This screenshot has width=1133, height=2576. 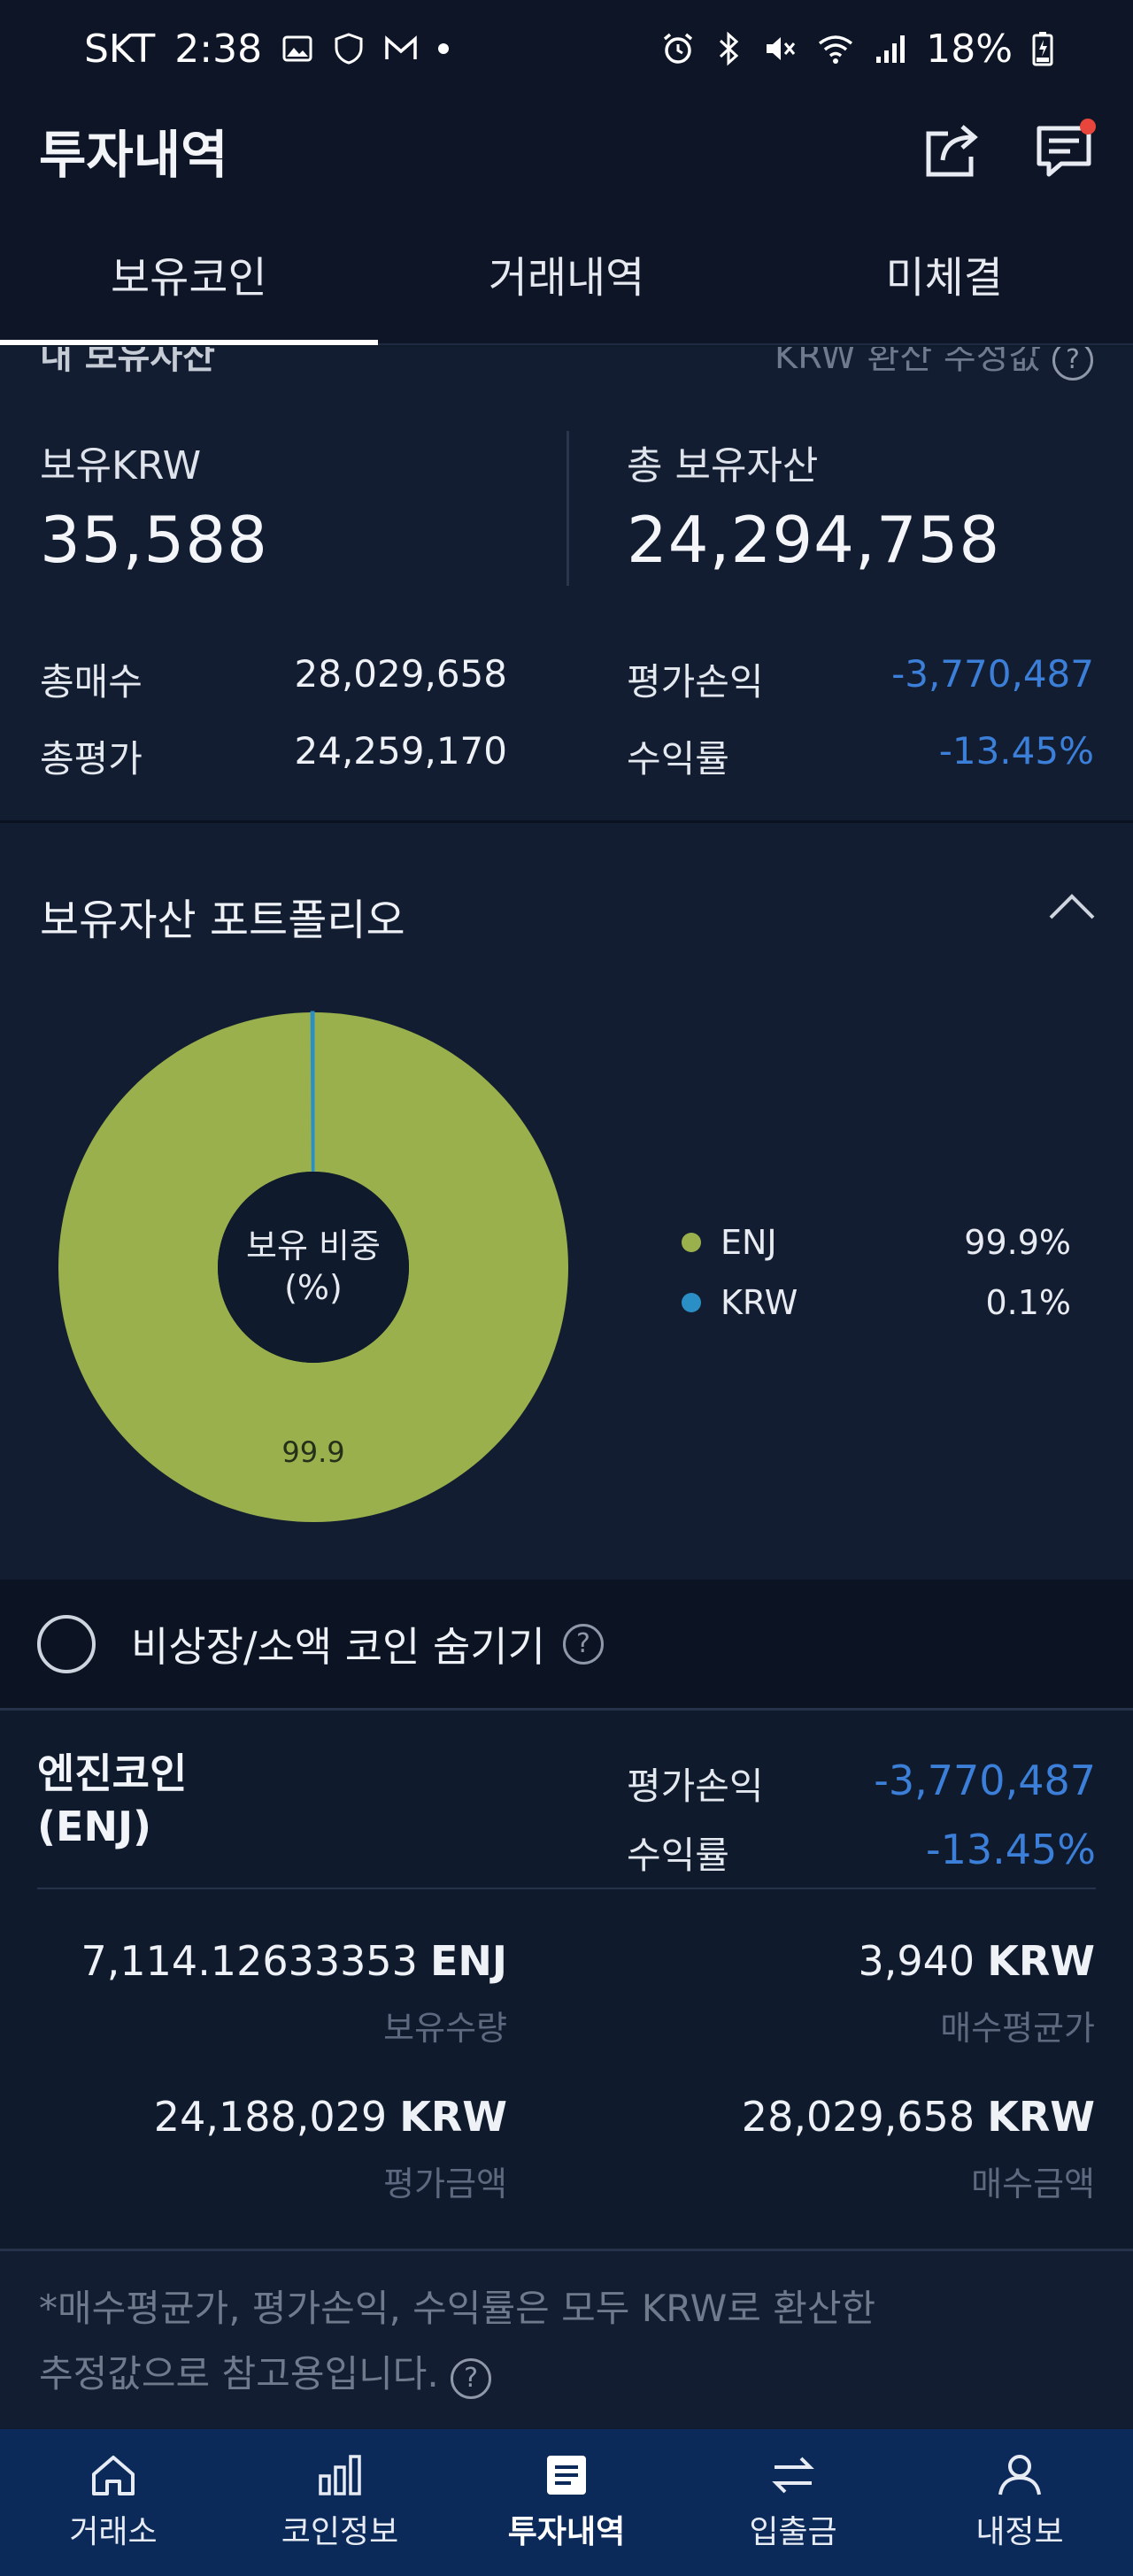 What do you see at coordinates (1019, 2502) in the screenshot?
I see `nav-my-info: 내정보` at bounding box center [1019, 2502].